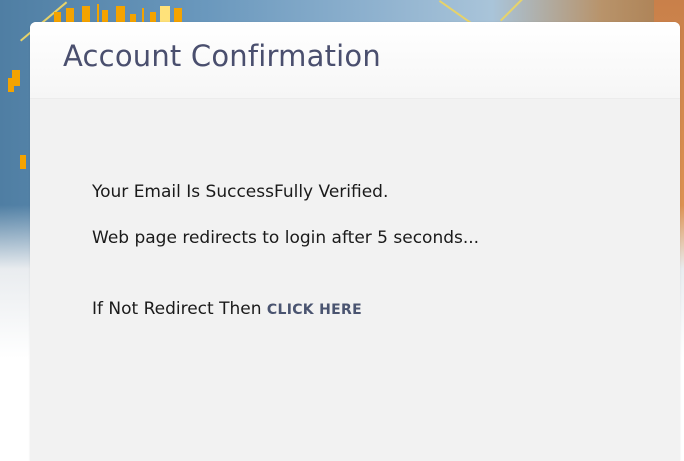  I want to click on fallback-message: If Not Redirect Then CLICK HERE, so click(227, 309).